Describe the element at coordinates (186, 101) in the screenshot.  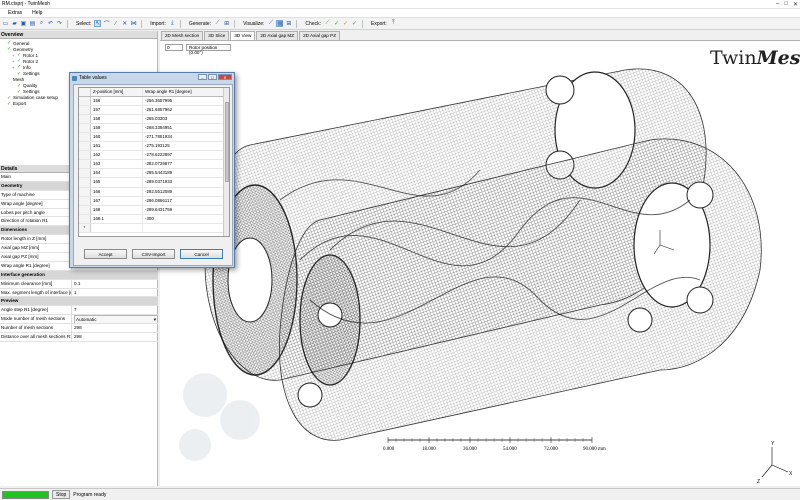
I see `wrap-angle-cell: -256.3657995` at that location.